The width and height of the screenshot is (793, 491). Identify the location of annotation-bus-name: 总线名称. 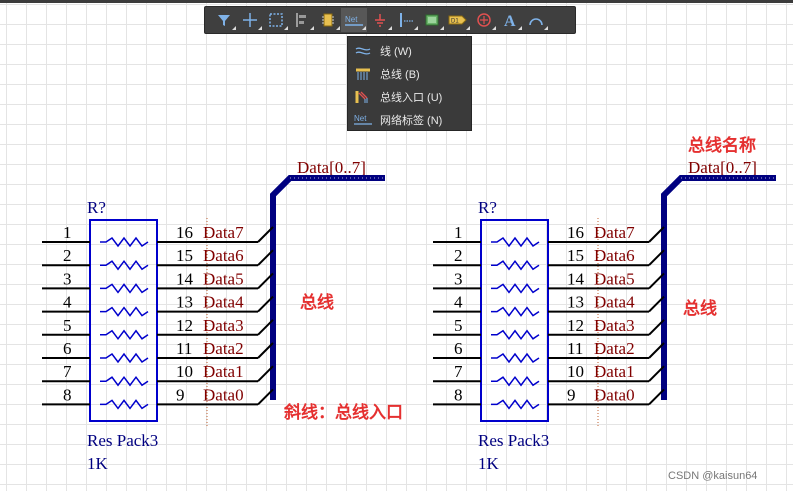
(722, 146).